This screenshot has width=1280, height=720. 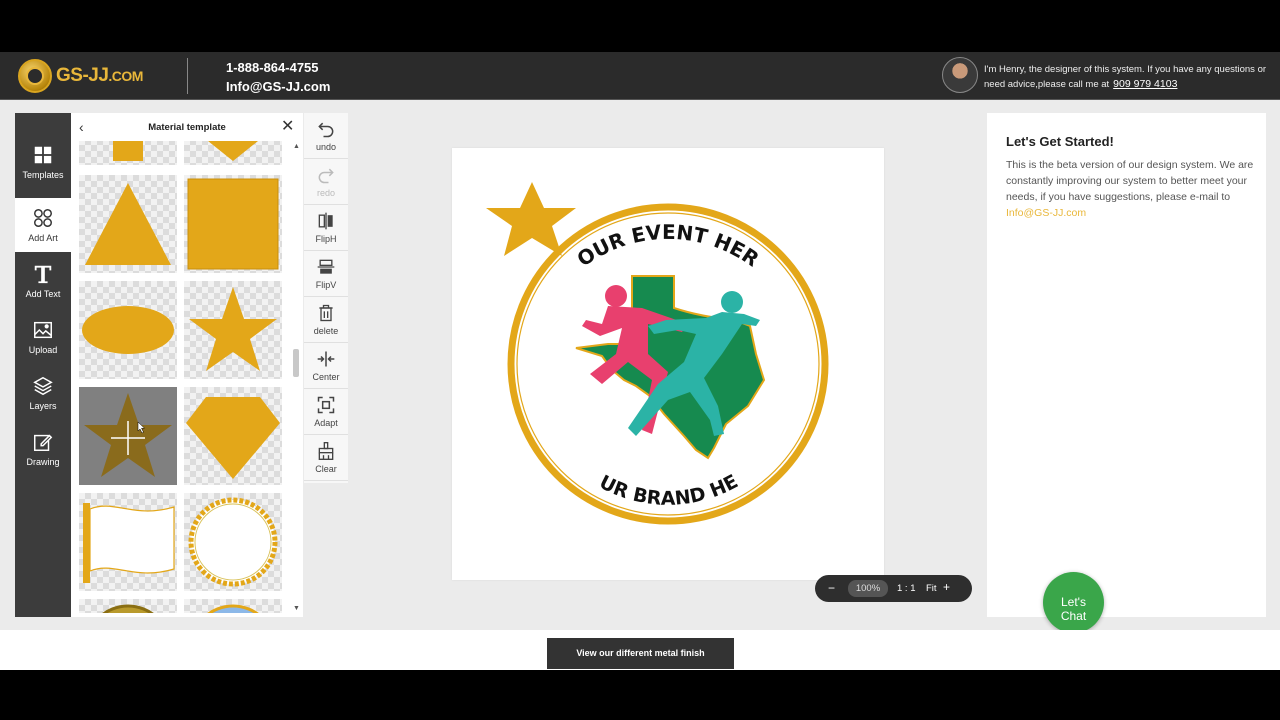 I want to click on image-icon, so click(x=43, y=330).